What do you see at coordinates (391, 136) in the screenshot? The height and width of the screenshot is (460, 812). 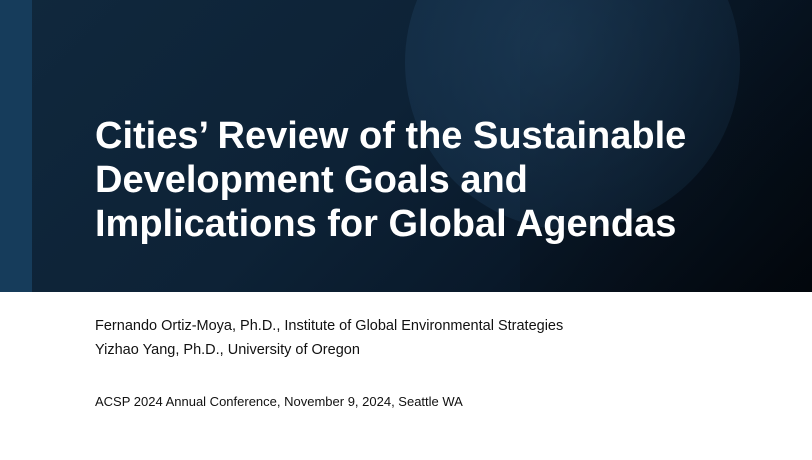 I see `title-line-1: Cities’ Review of the Sustainable` at bounding box center [391, 136].